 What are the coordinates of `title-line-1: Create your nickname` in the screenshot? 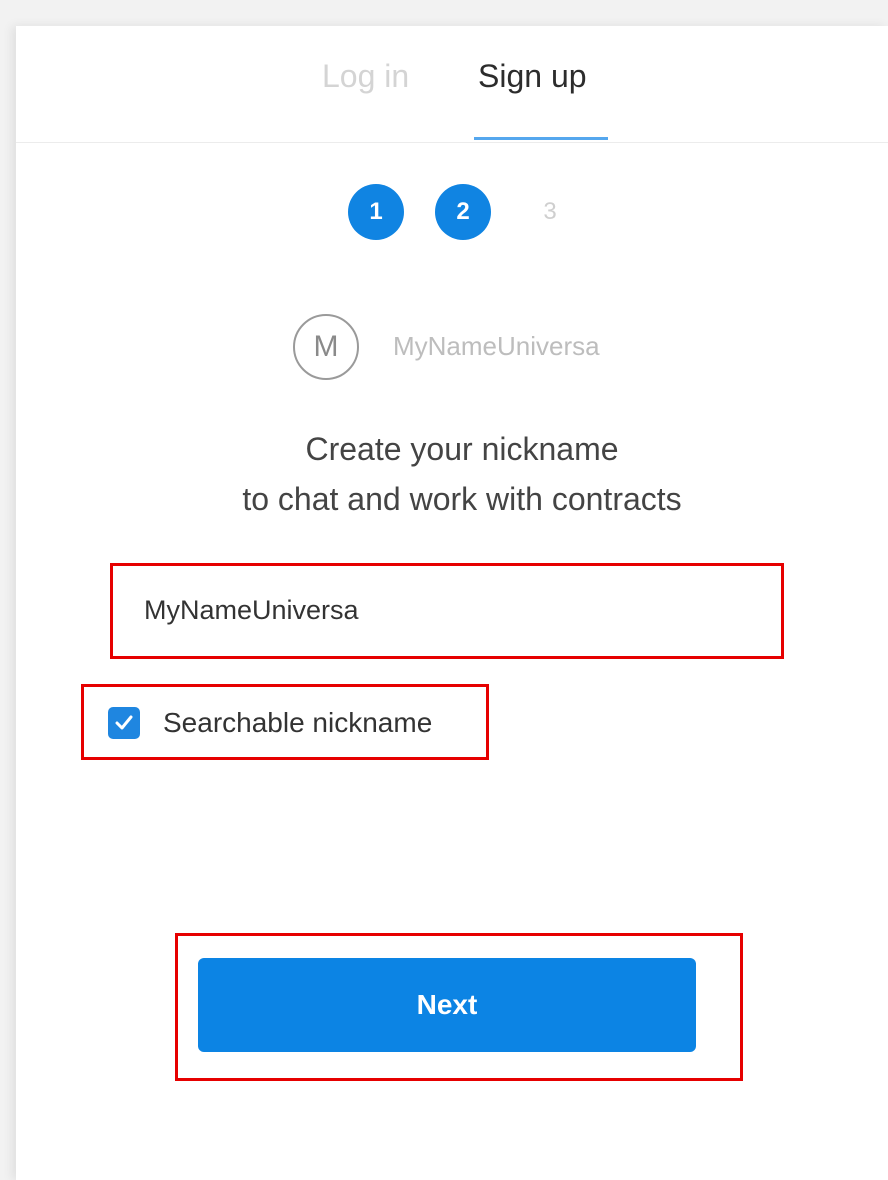 It's located at (462, 449).